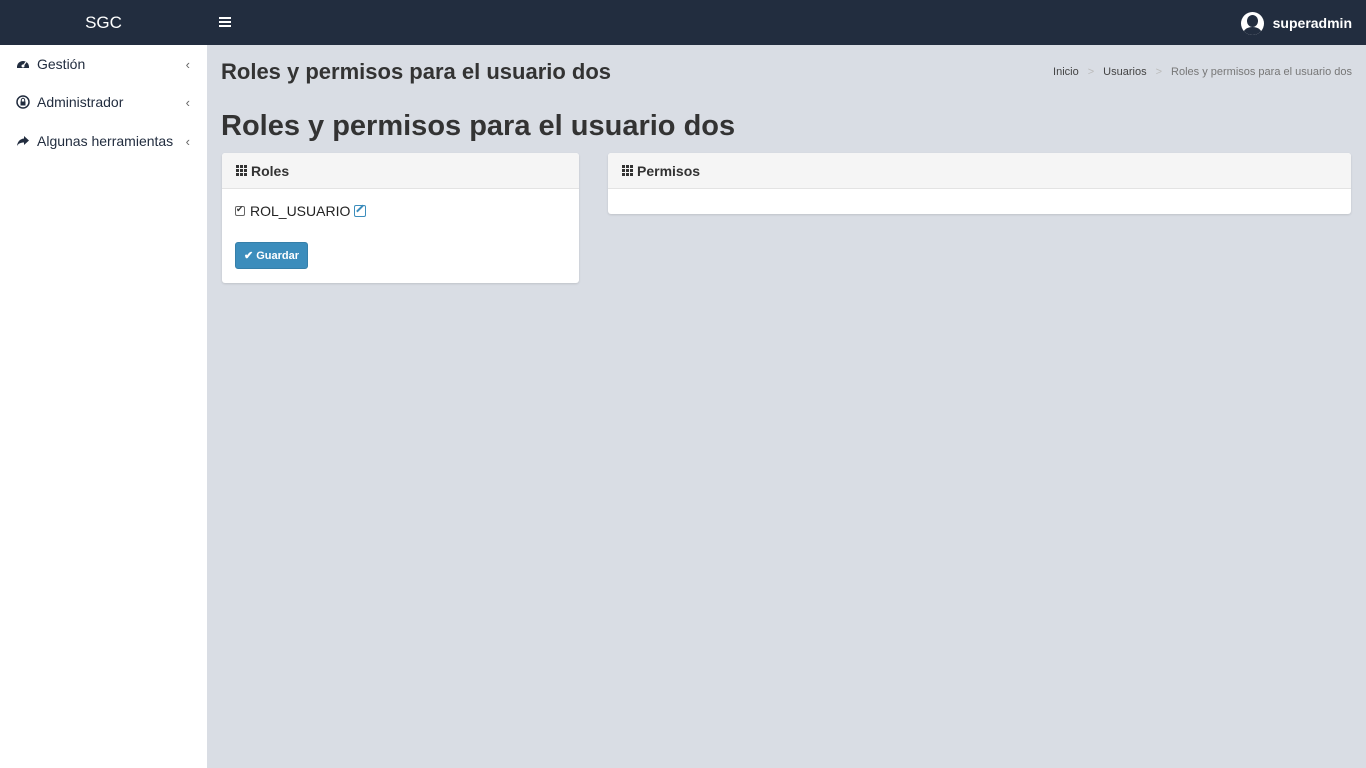 This screenshot has width=1366, height=768. I want to click on breadcrumb-users-link: Usuarios, so click(1124, 72).